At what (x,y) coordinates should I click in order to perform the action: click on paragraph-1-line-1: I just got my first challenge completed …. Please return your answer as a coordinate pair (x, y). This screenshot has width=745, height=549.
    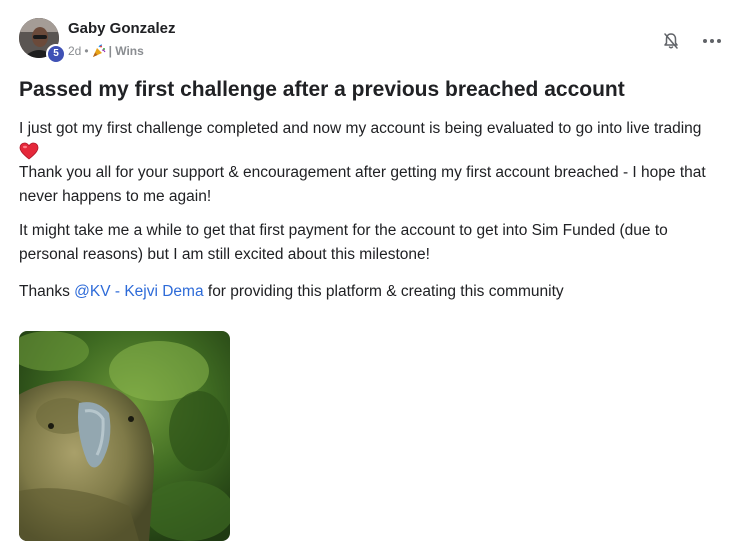
    Looking at the image, I should click on (360, 128).